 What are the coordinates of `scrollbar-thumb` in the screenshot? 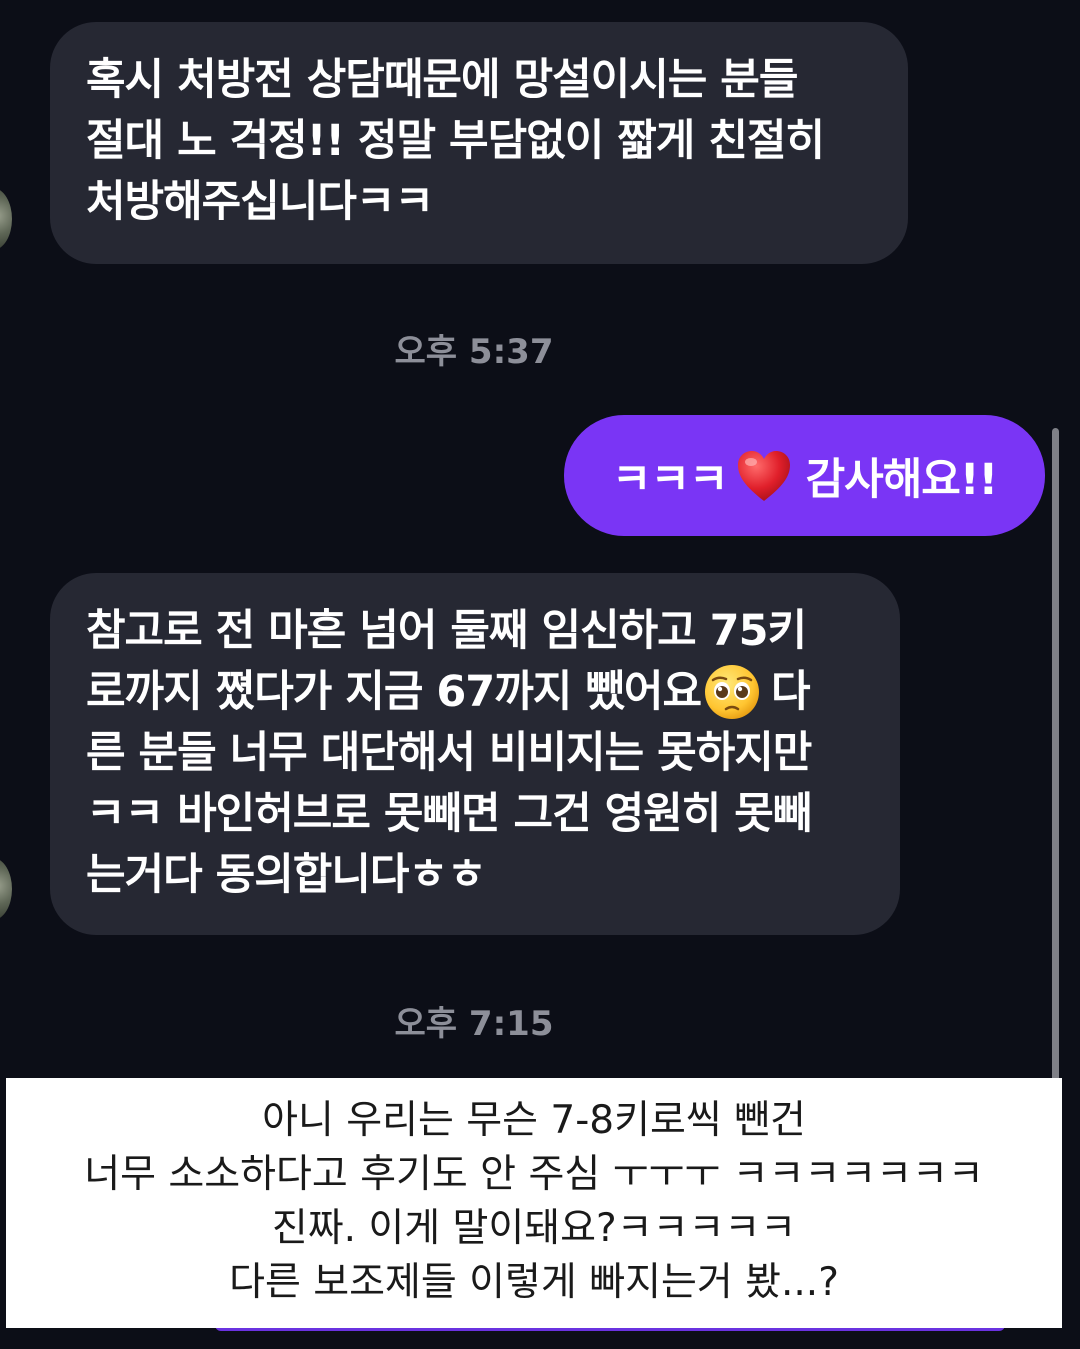 It's located at (1055, 758).